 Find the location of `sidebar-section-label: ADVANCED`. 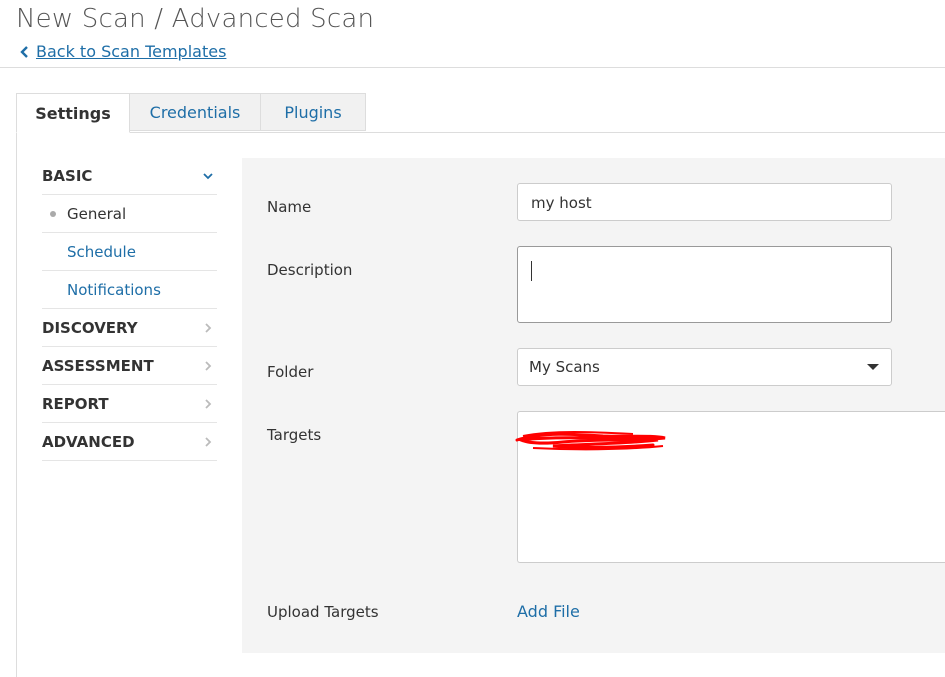

sidebar-section-label: ADVANCED is located at coordinates (88, 441).